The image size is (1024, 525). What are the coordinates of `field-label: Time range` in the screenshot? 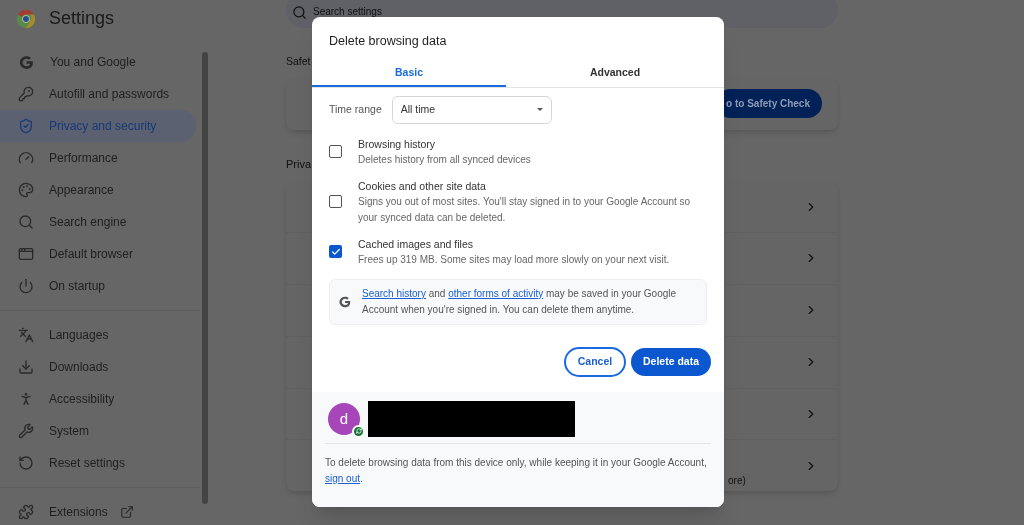 It's located at (355, 109).